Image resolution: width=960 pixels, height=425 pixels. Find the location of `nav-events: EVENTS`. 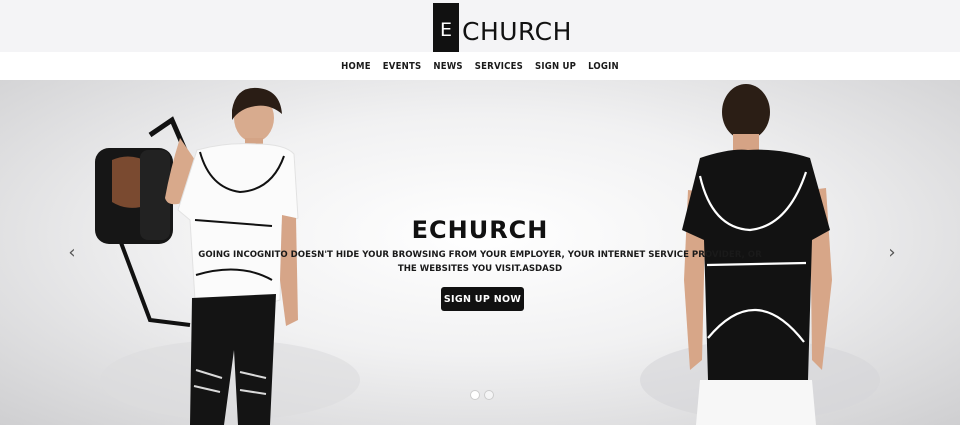

nav-events: EVENTS is located at coordinates (402, 66).